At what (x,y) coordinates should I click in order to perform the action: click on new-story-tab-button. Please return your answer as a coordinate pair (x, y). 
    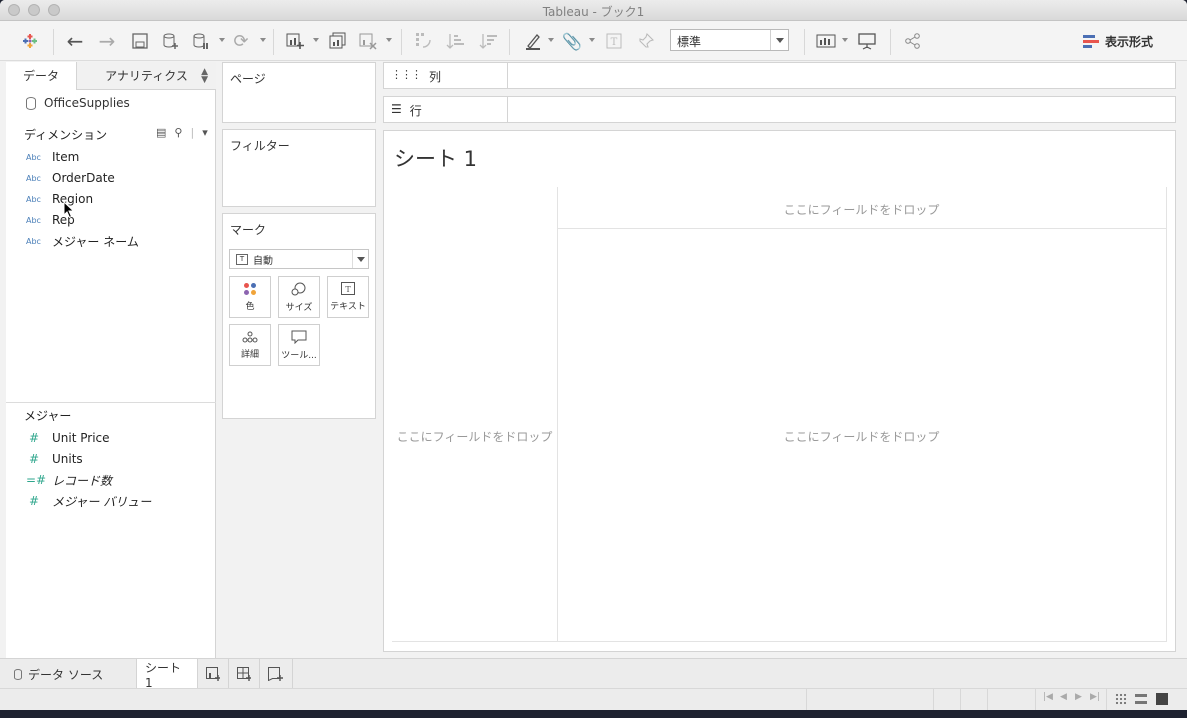
    Looking at the image, I should click on (276, 674).